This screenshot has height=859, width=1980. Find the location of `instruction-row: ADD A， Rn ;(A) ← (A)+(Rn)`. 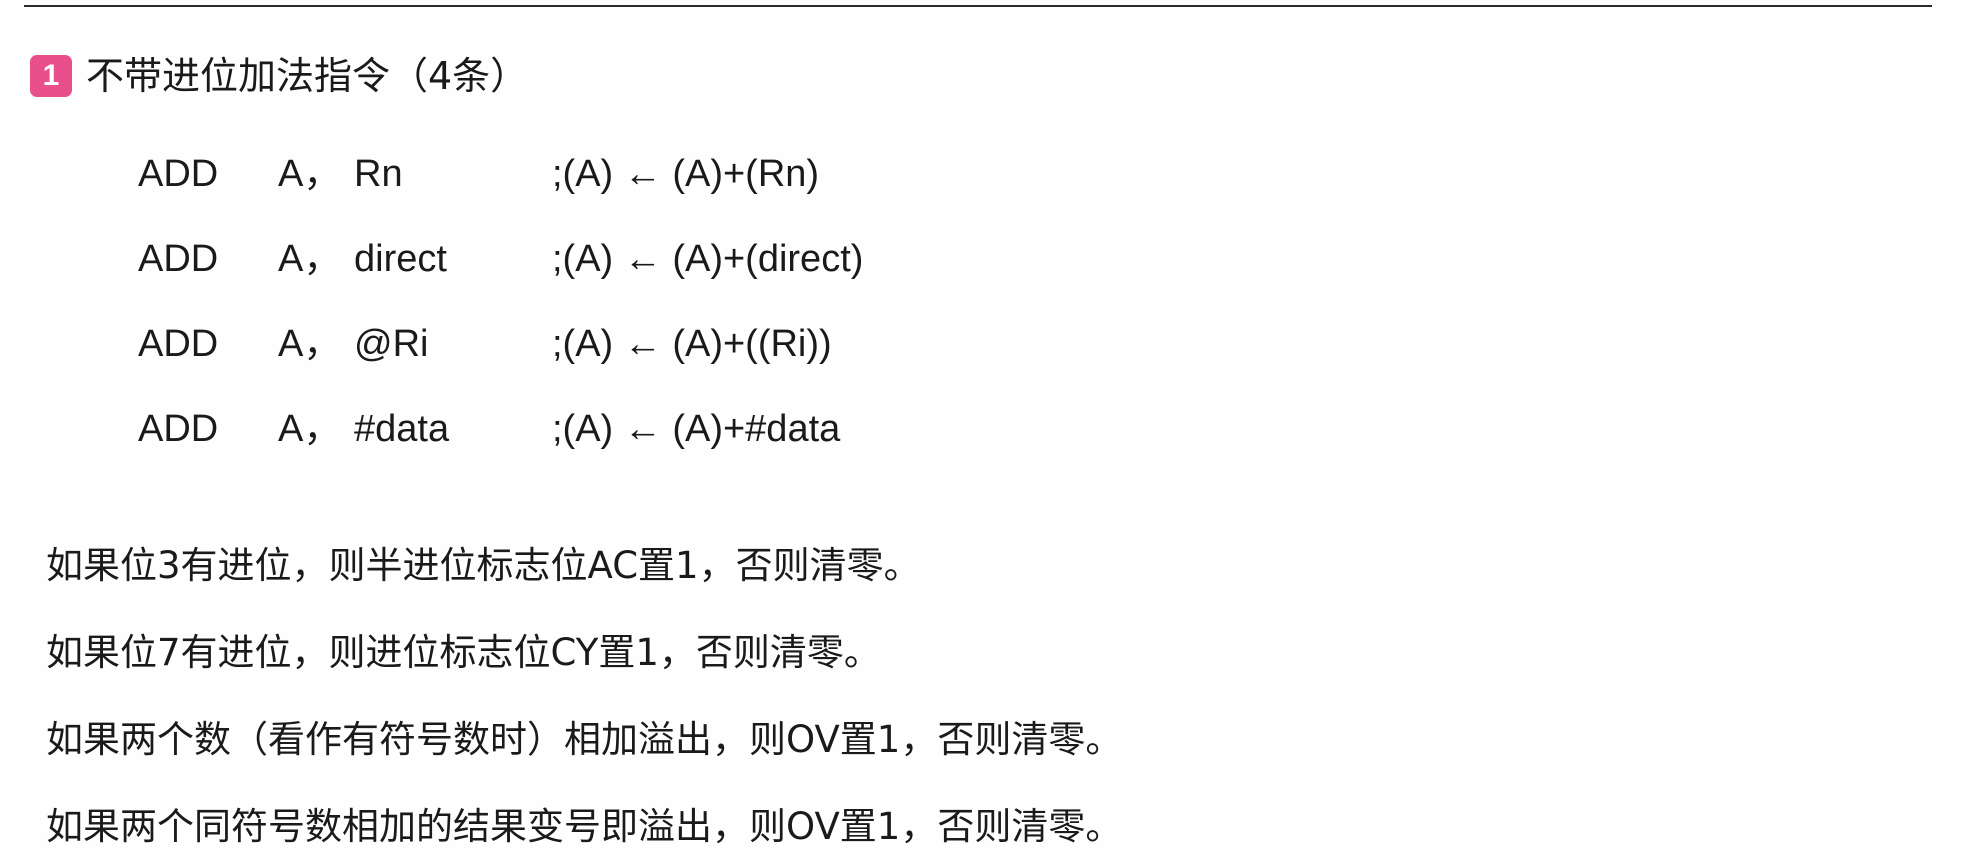

instruction-row: ADD A， Rn ;(A) ← (A)+(Rn) is located at coordinates (990, 174).